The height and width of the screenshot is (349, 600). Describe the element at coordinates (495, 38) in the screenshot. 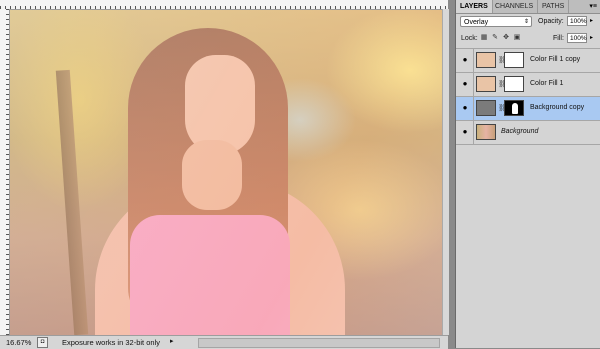

I see `lock-image-brush-icon: ✎` at that location.